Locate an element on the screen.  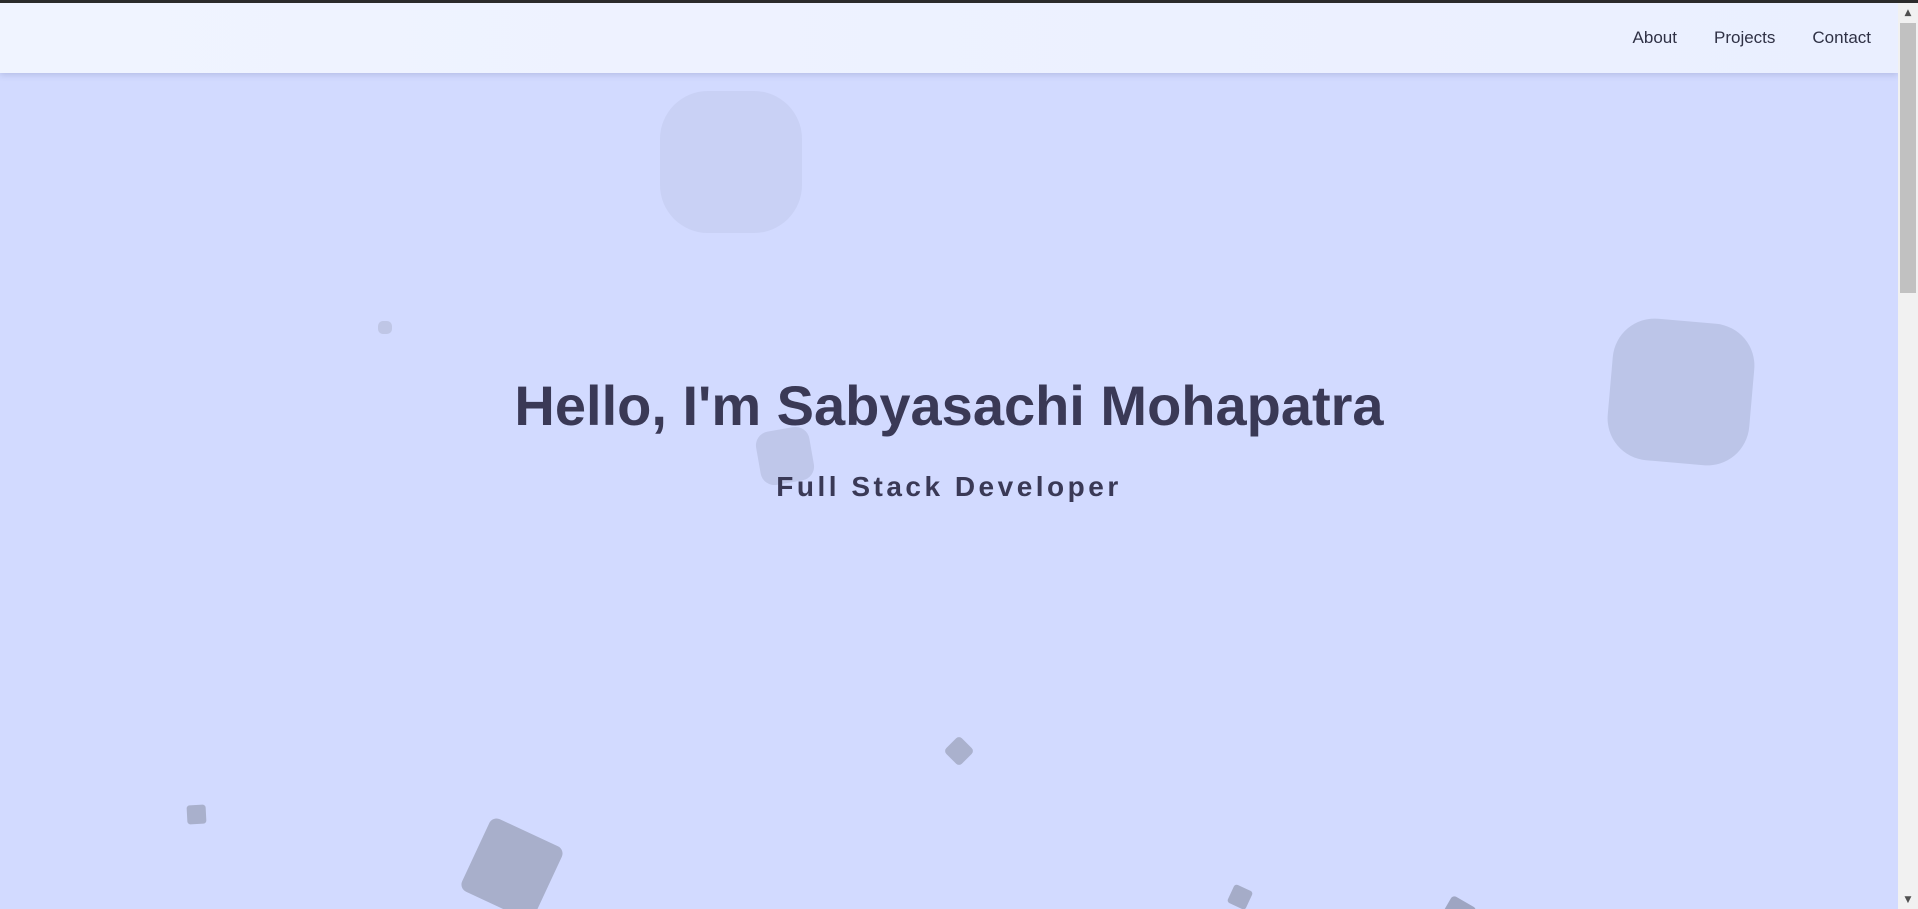
scrollbar-thumb is located at coordinates (1908, 158).